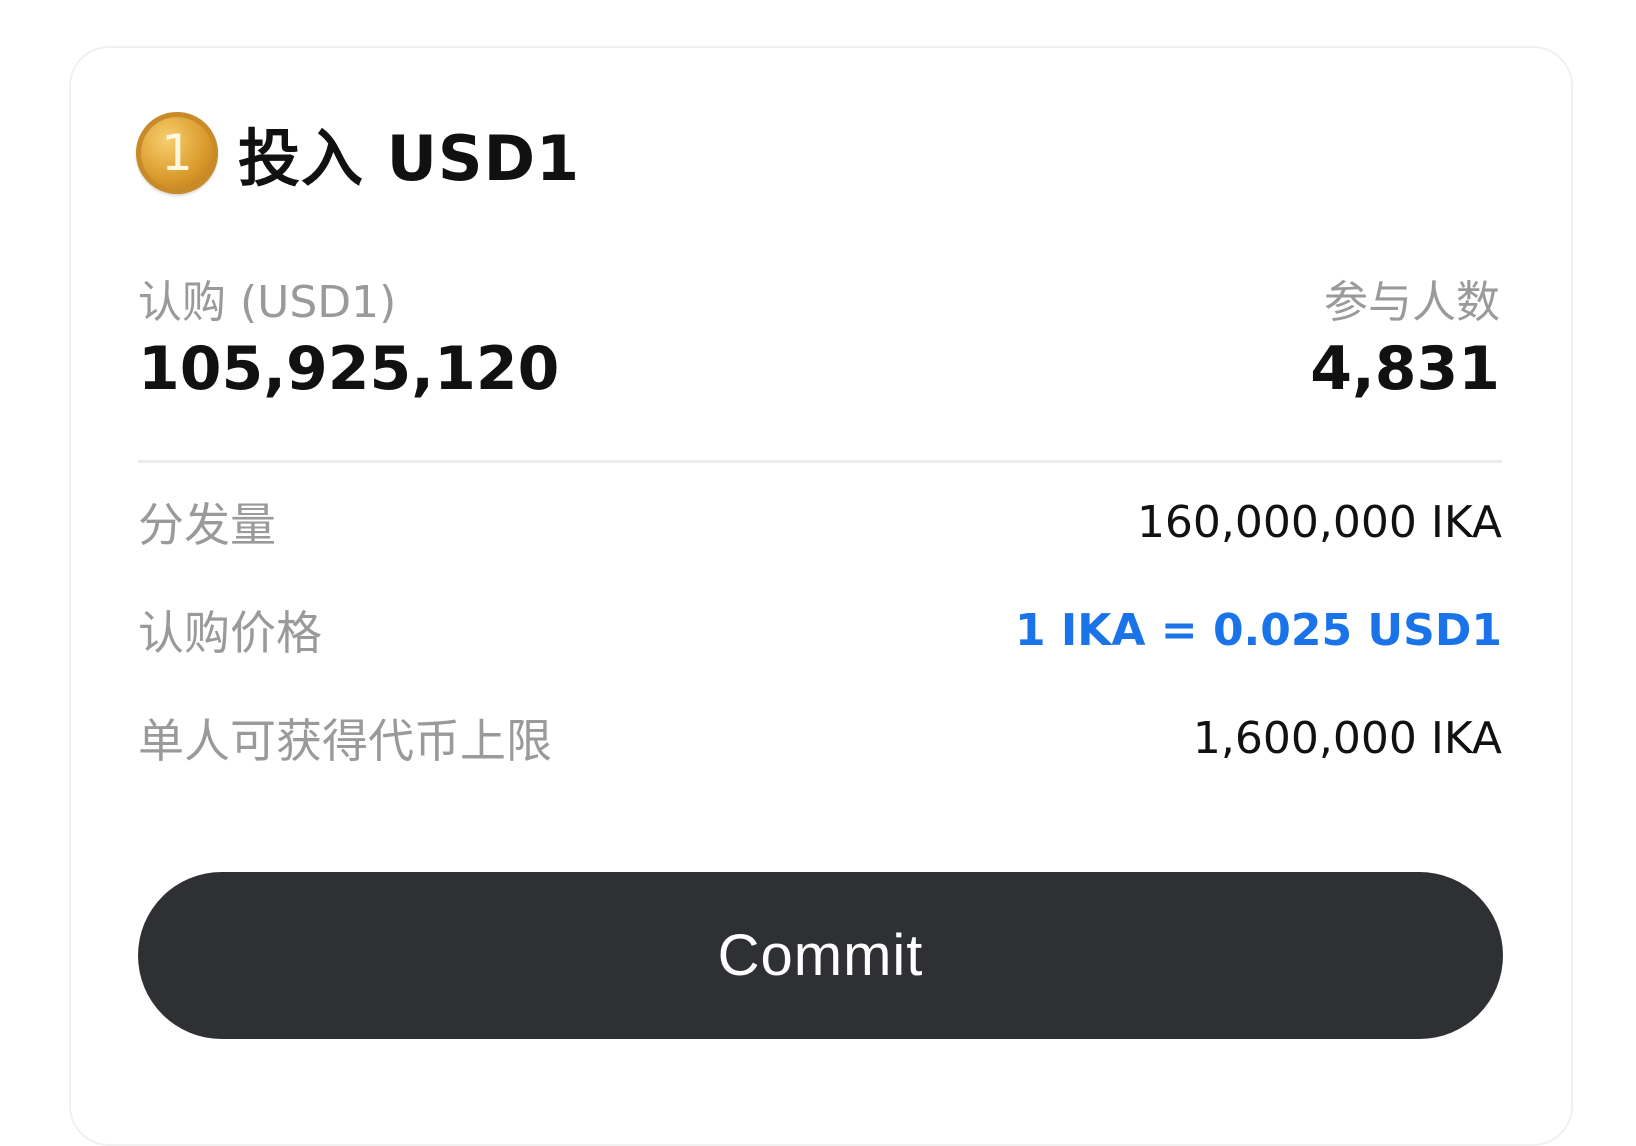 The width and height of the screenshot is (1636, 1146). I want to click on detail-row-cap: 单人可获得代币上限 1,600,000 IKA, so click(820, 738).